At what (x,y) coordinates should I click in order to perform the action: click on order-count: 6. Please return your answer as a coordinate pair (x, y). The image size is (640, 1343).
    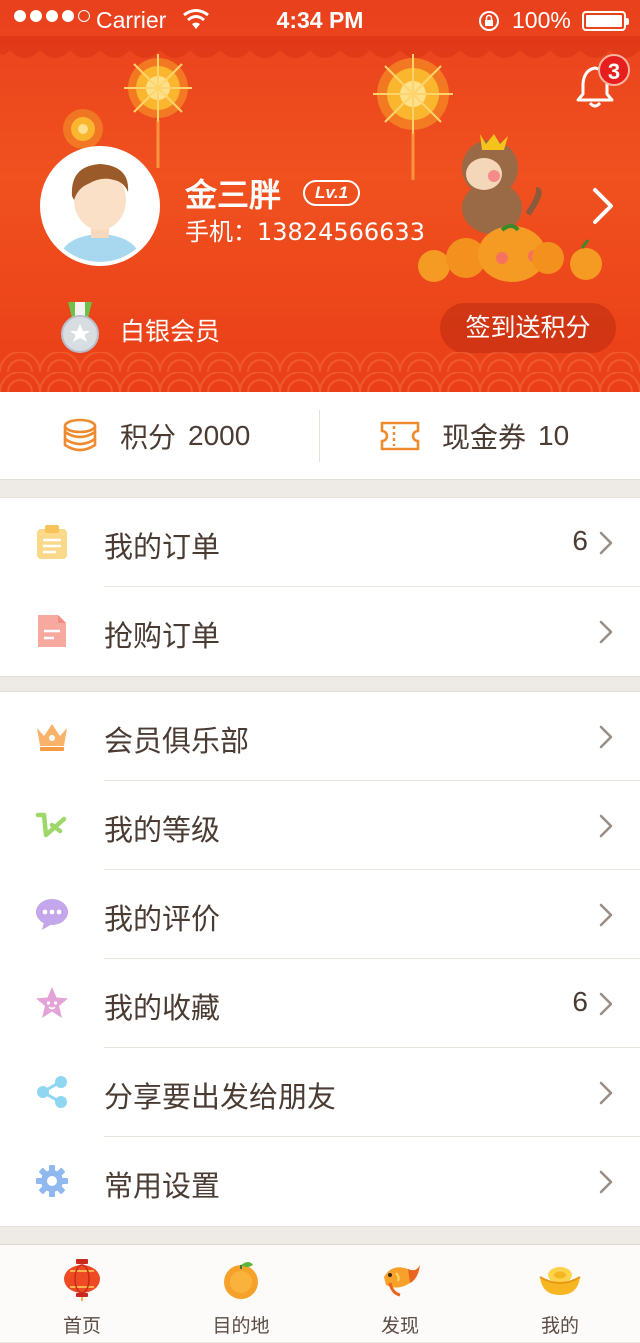
    Looking at the image, I should click on (580, 540).